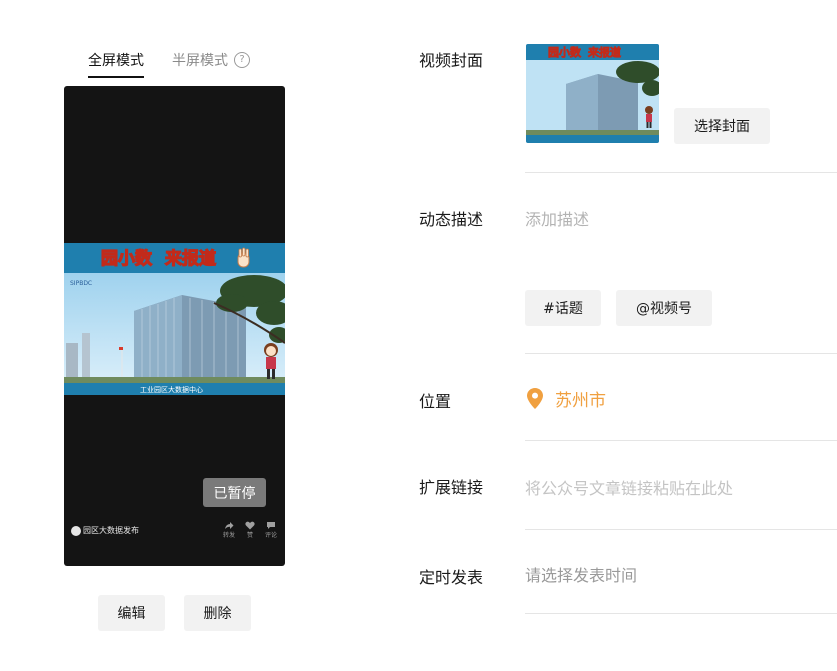  Describe the element at coordinates (250, 525) in the screenshot. I see `heart-icon` at that location.